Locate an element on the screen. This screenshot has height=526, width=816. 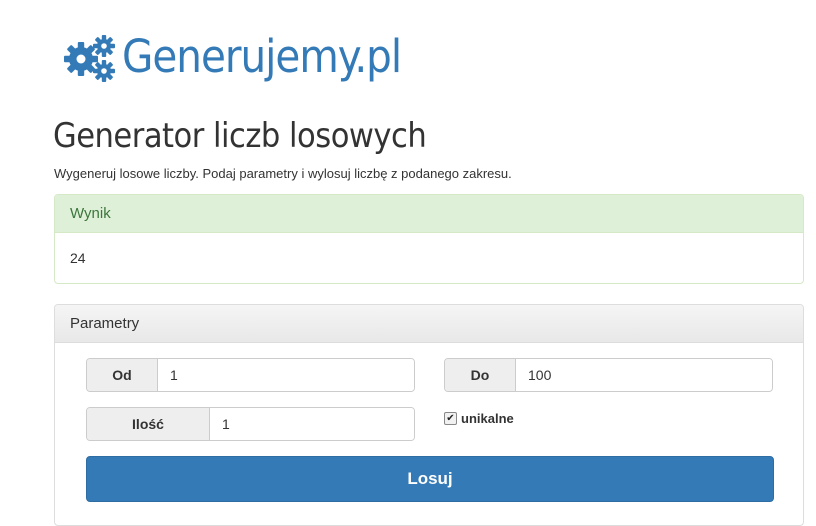
draw-button: Losuj is located at coordinates (430, 479).